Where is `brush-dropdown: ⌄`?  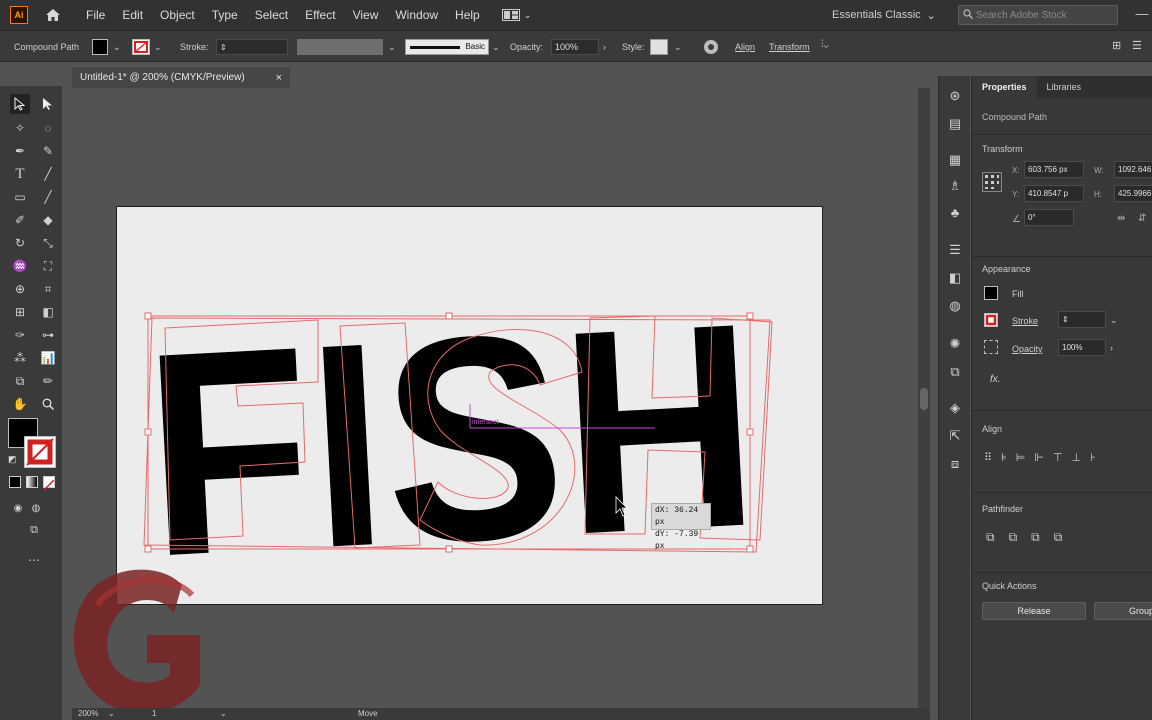 brush-dropdown: ⌄ is located at coordinates (496, 47).